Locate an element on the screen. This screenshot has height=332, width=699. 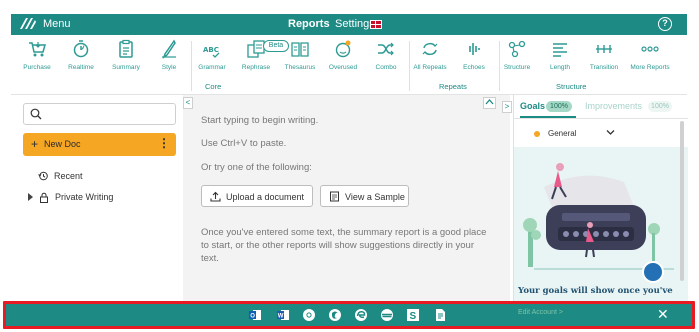
transition-icon is located at coordinates (604, 49).